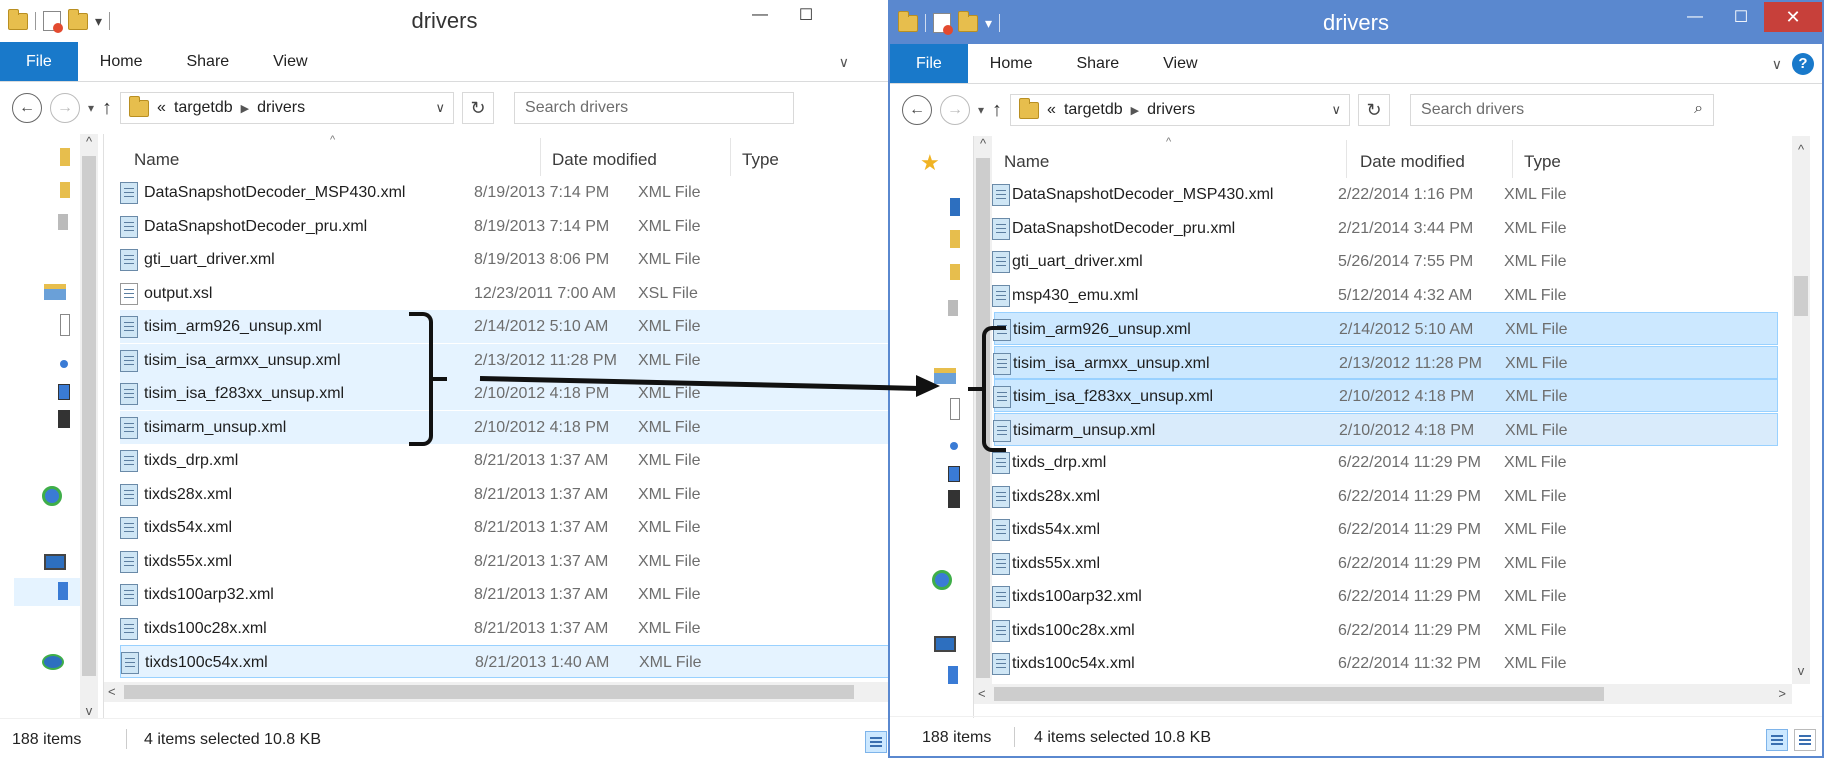  Describe the element at coordinates (1698, 109) in the screenshot. I see `search-icon: ⌕` at that location.